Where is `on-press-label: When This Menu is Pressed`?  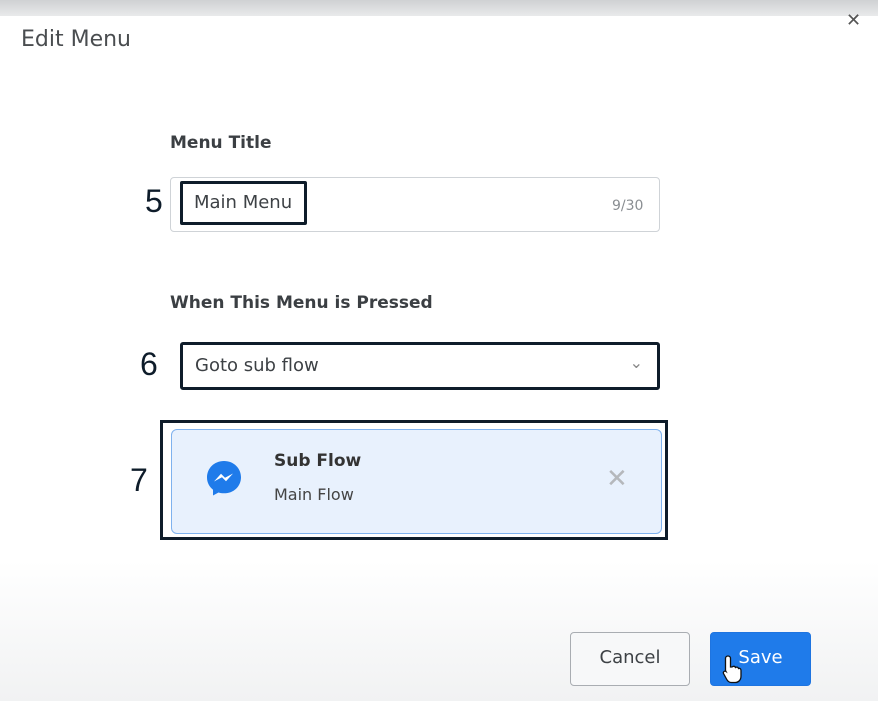 on-press-label: When This Menu is Pressed is located at coordinates (301, 303).